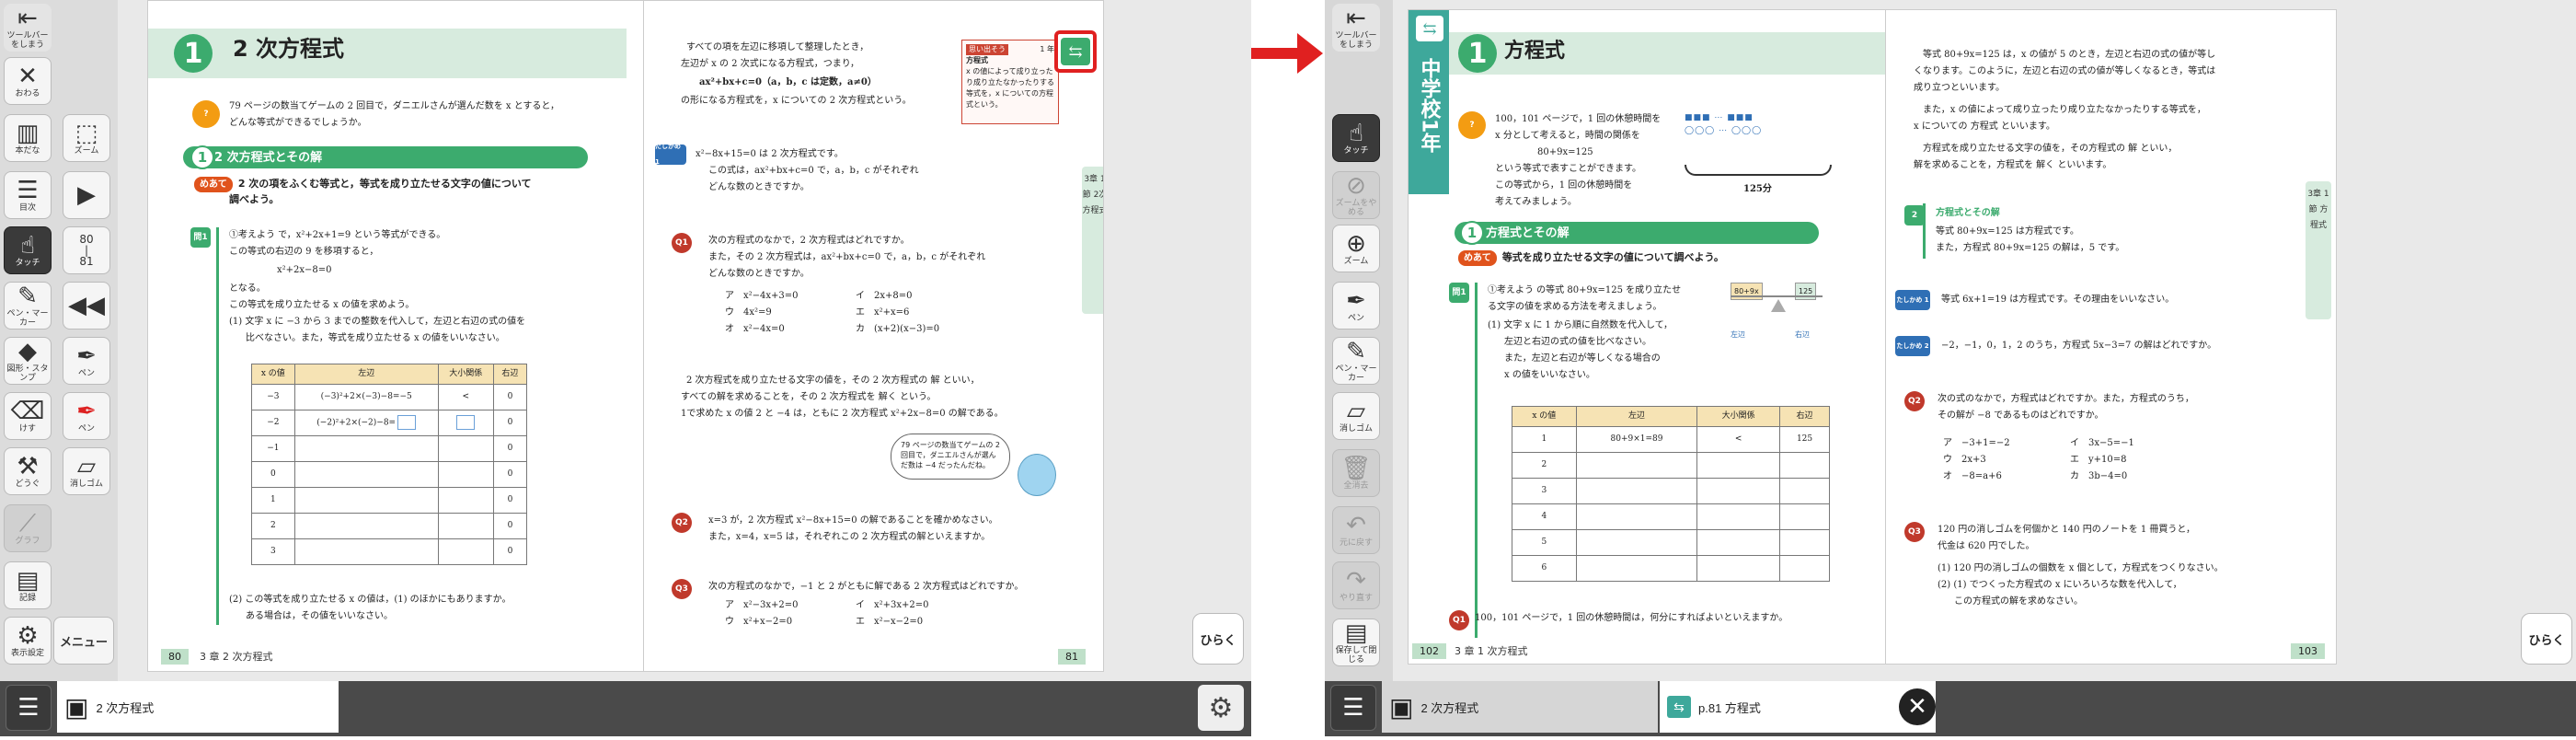 This screenshot has height=740, width=2576. What do you see at coordinates (770, 154) in the screenshot?
I see `body-text: x²−8x+15=0 は 2 次方程式です。` at bounding box center [770, 154].